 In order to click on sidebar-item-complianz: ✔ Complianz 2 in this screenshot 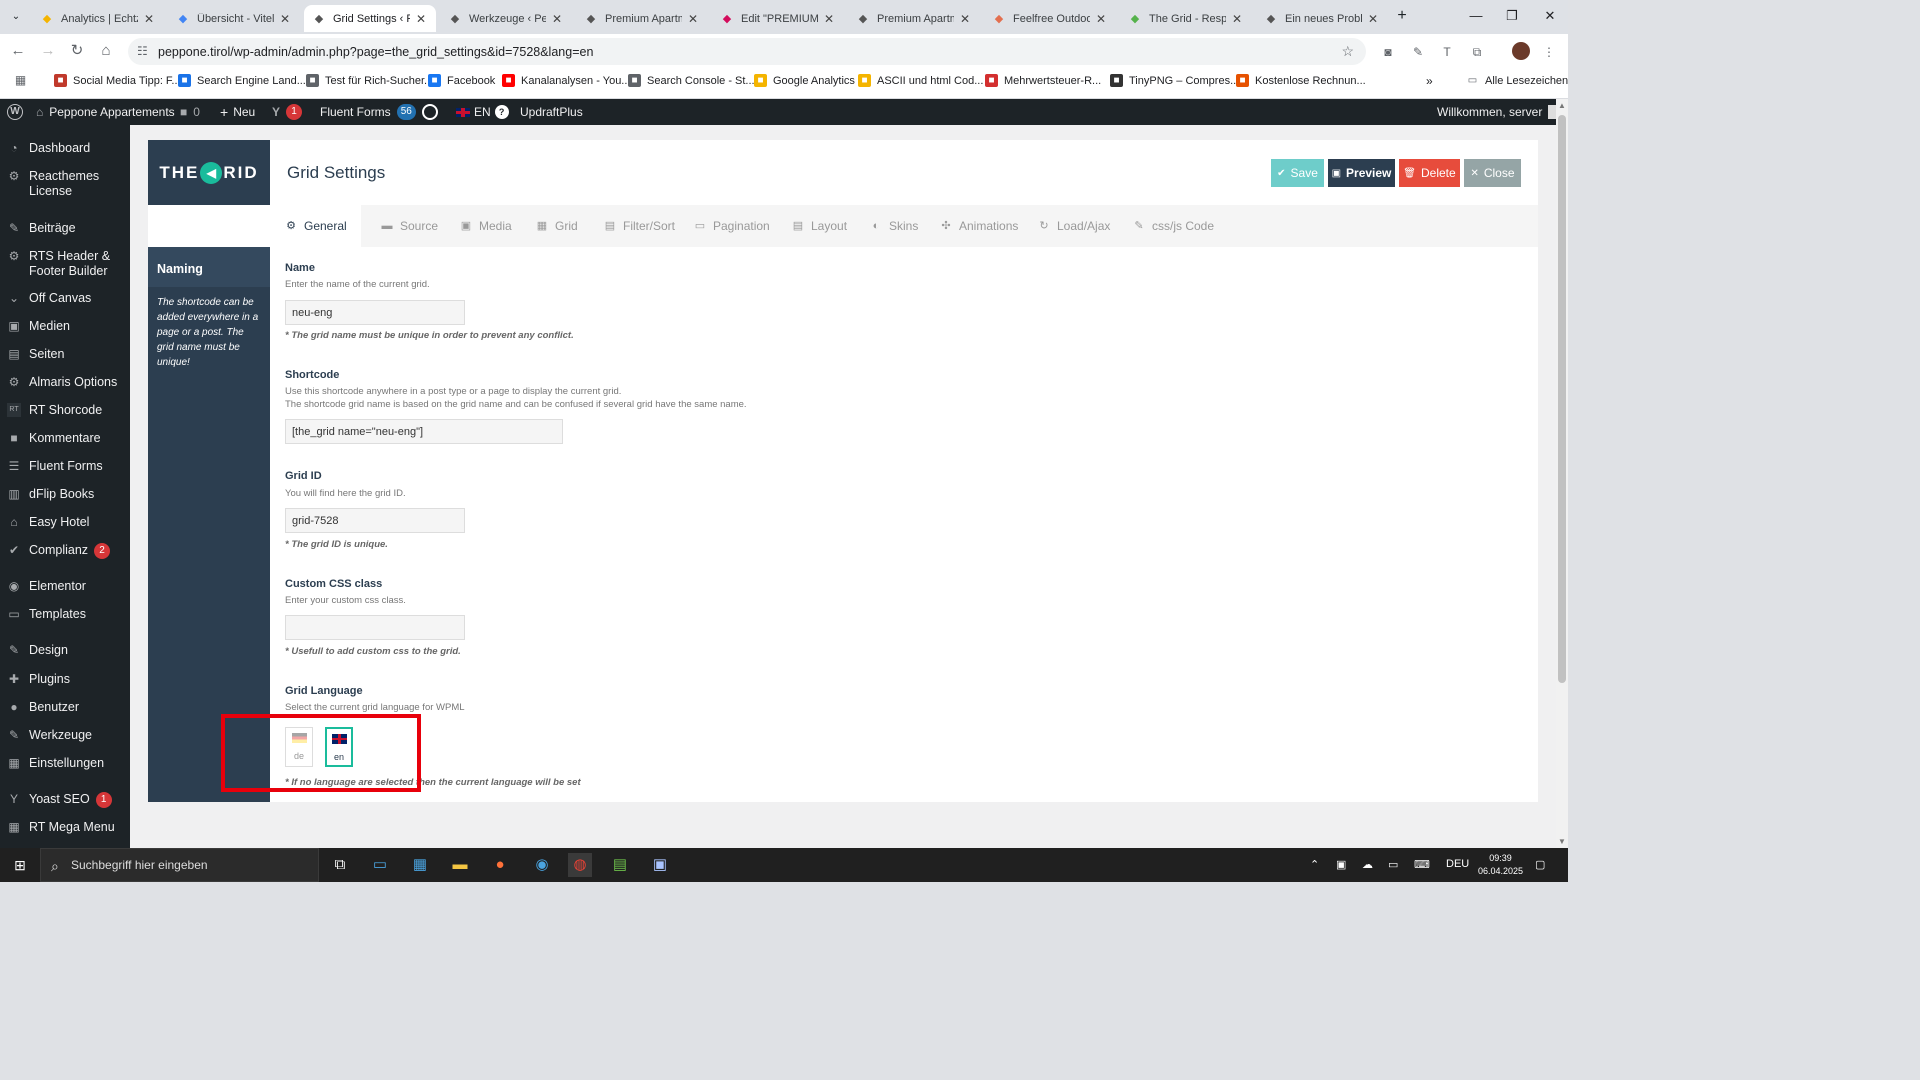, I will do `click(65, 551)`.